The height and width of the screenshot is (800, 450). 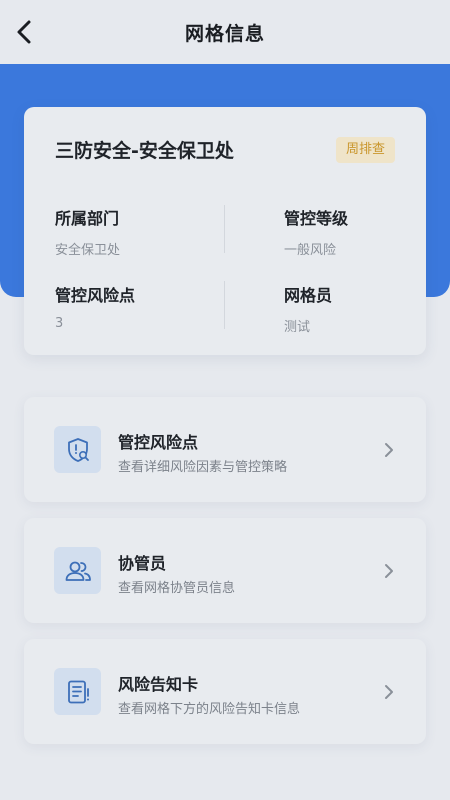 What do you see at coordinates (59, 323) in the screenshot?
I see `field-value: 3` at bounding box center [59, 323].